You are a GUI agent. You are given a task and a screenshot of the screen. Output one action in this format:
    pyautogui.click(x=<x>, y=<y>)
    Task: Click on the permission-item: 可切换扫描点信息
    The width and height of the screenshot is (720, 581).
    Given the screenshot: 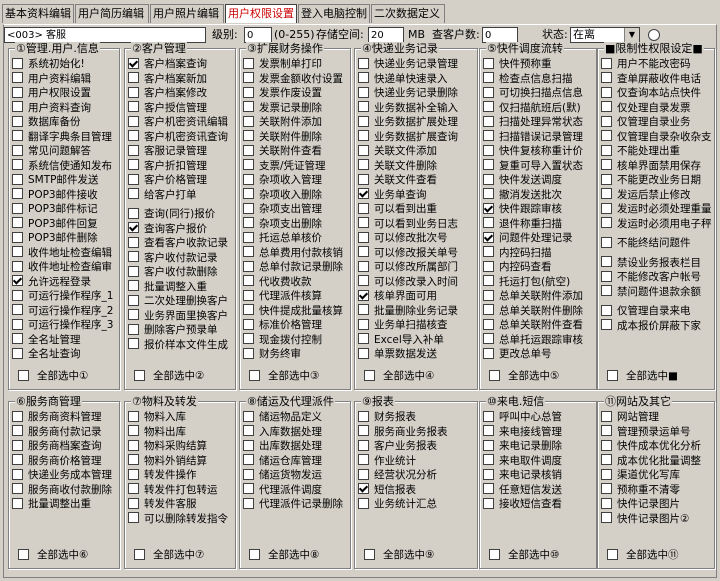 What is the action you would take?
    pyautogui.click(x=538, y=93)
    